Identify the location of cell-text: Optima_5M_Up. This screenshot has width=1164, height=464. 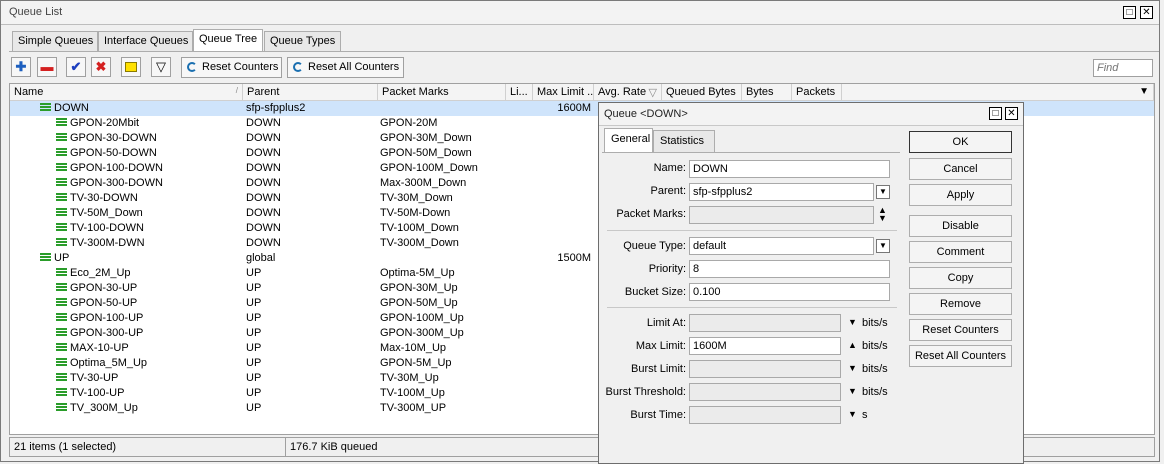
(109, 363).